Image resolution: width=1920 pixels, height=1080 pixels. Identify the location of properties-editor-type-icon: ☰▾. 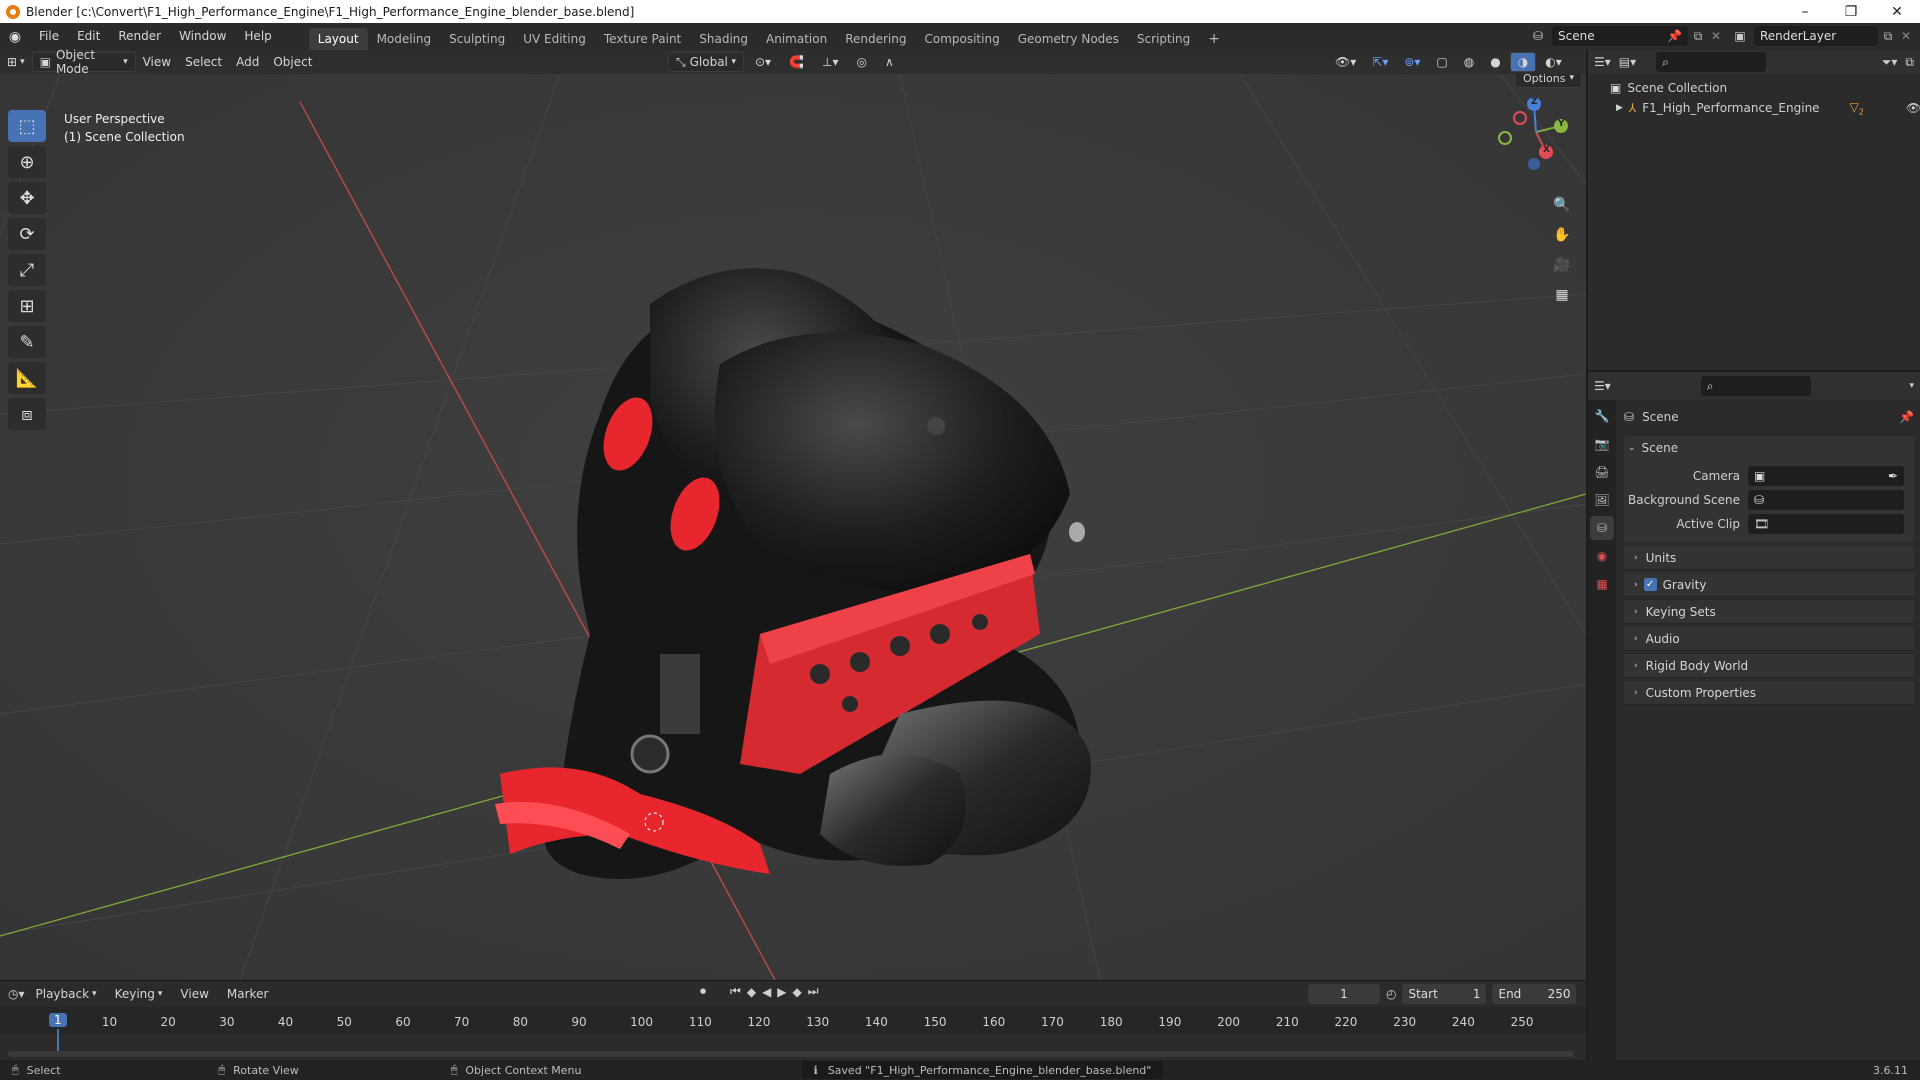
(1602, 386).